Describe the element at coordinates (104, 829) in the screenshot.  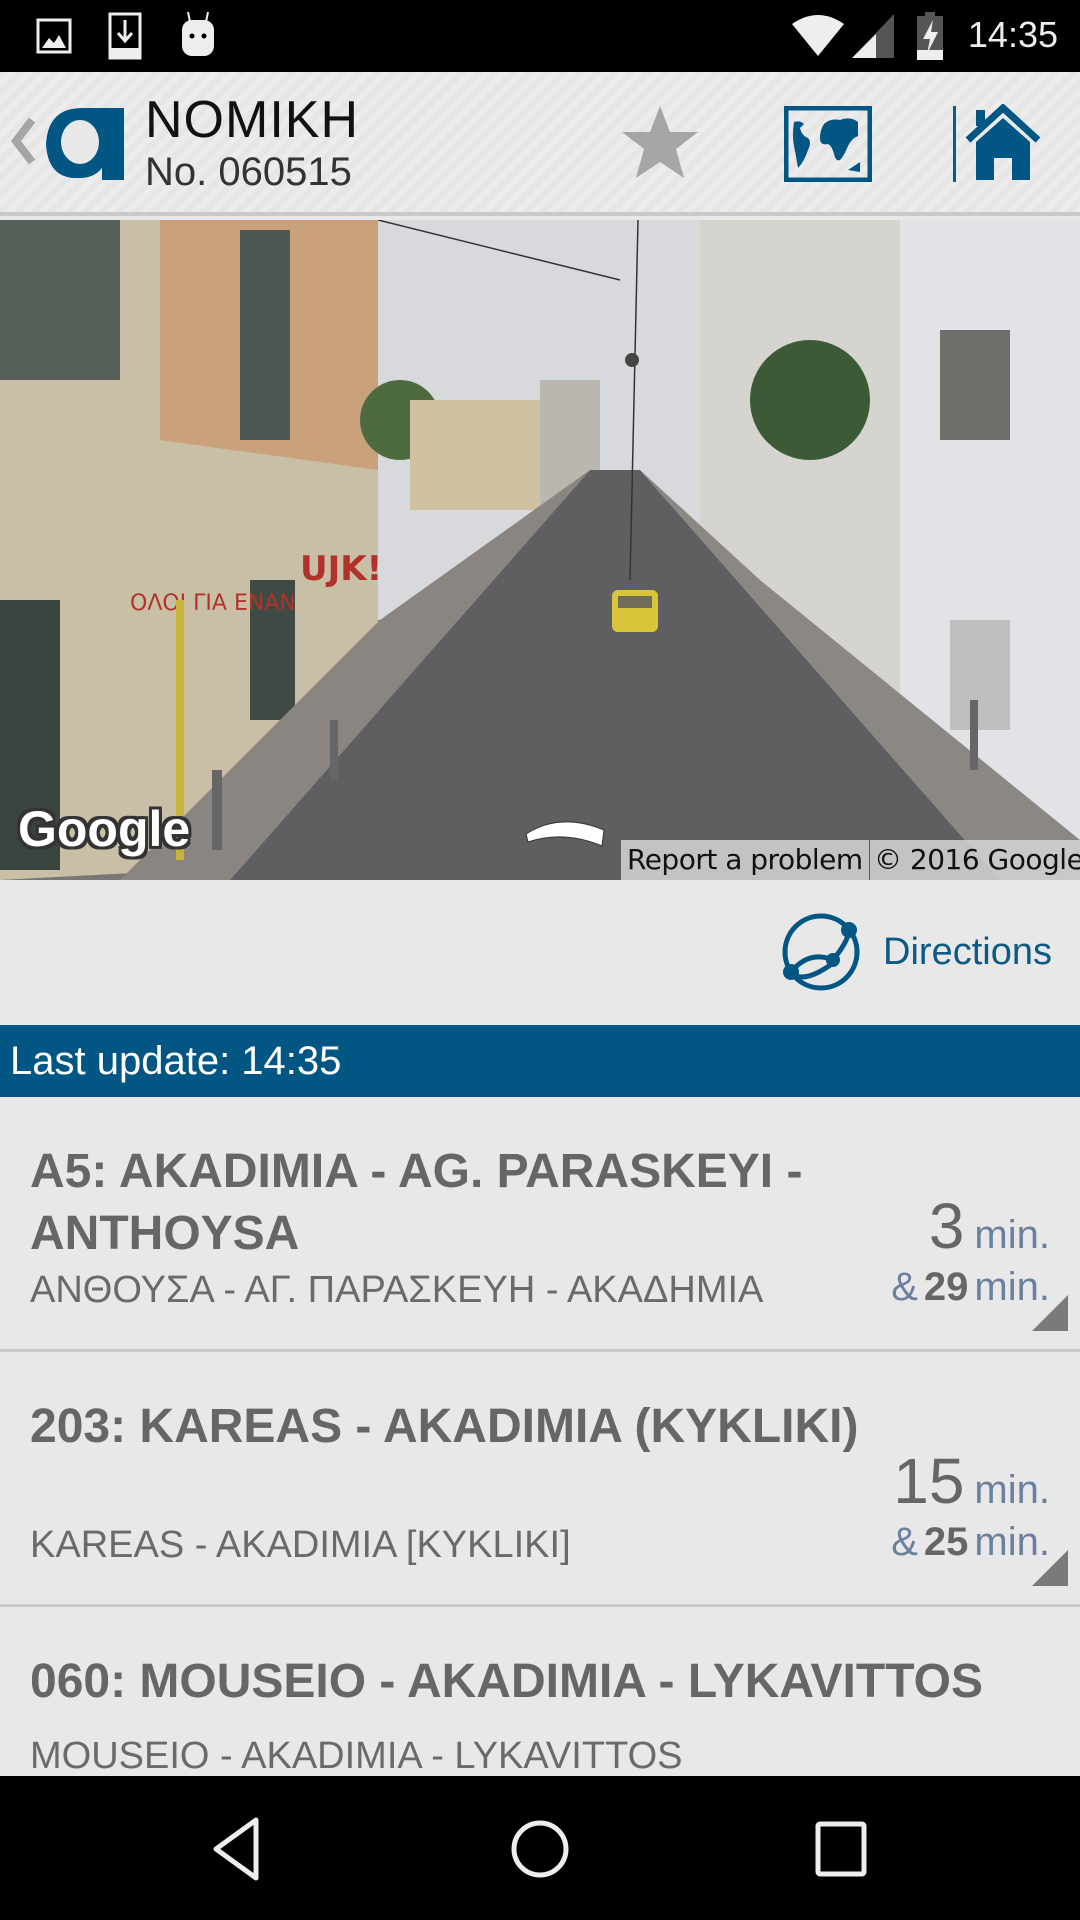
I see `google-logo: Google` at that location.